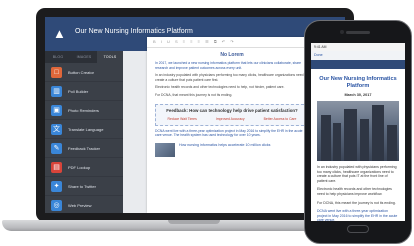  I want to click on poll-option: Improved Accuracy, so click(230, 119).